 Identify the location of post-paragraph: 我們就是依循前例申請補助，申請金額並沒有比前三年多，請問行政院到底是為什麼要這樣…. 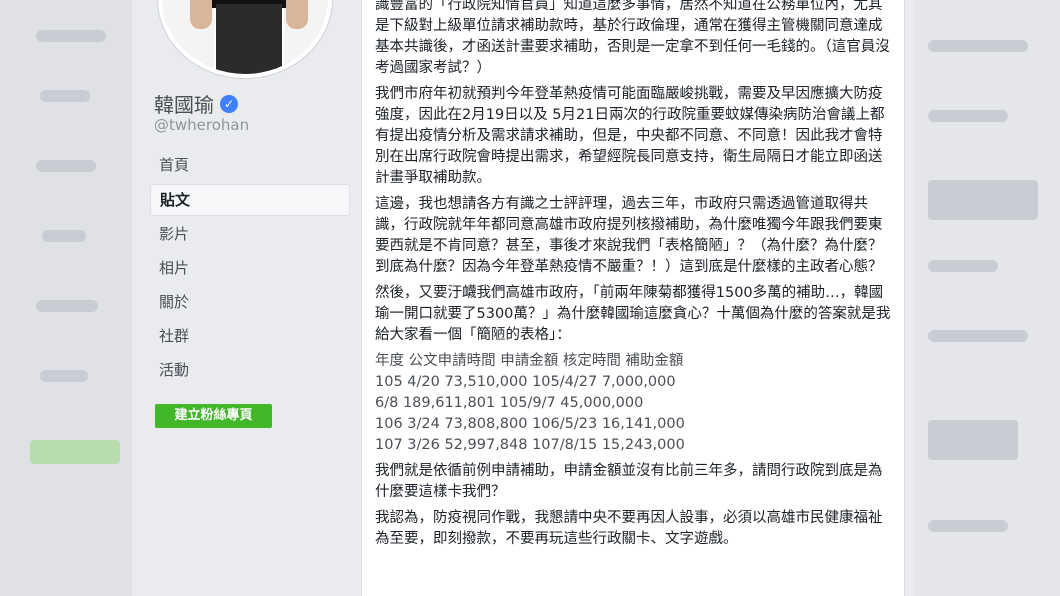
(629, 481).